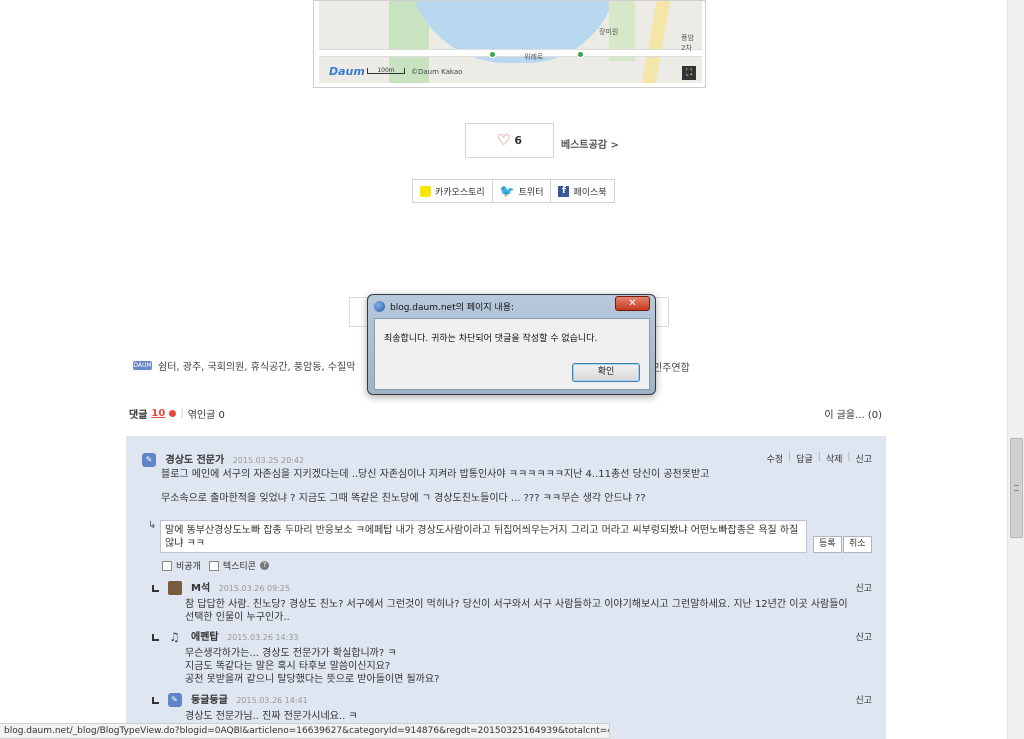  Describe the element at coordinates (510, 53) in the screenshot. I see `map-road-horizontal` at that location.